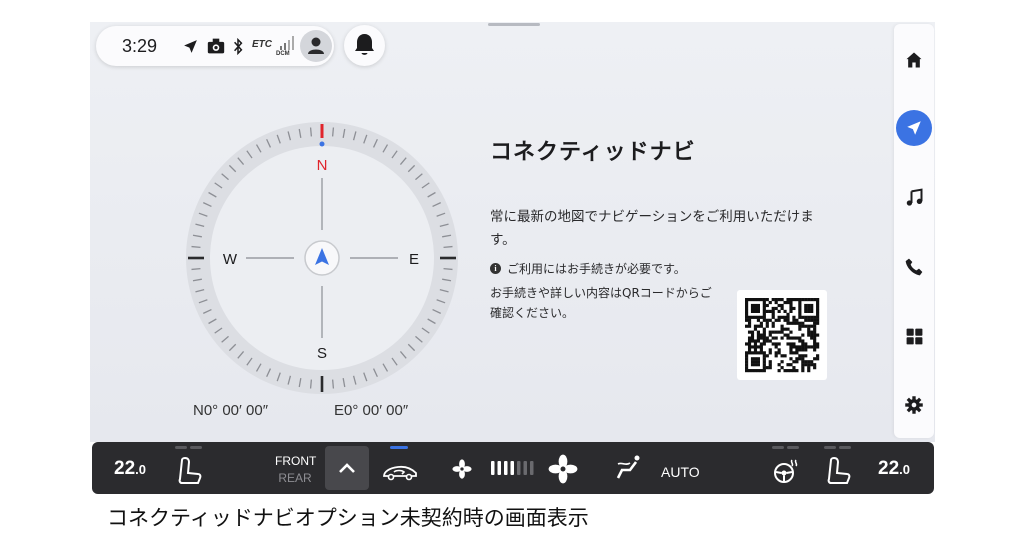  I want to click on right-temp-decimal: .0, so click(904, 469).